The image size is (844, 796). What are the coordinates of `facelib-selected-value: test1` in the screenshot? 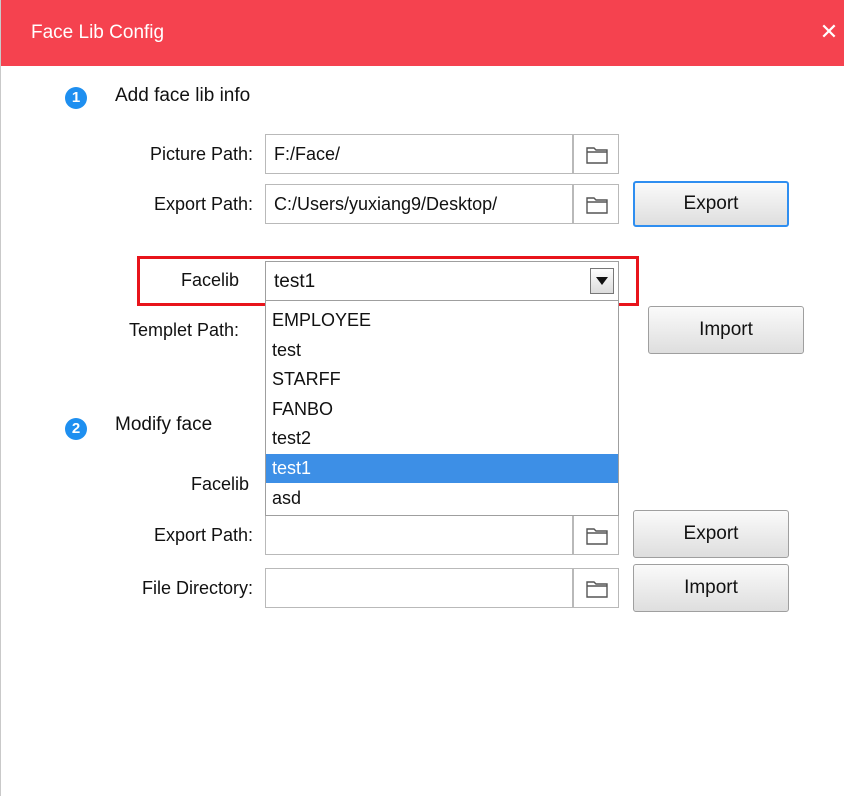 It's located at (295, 281).